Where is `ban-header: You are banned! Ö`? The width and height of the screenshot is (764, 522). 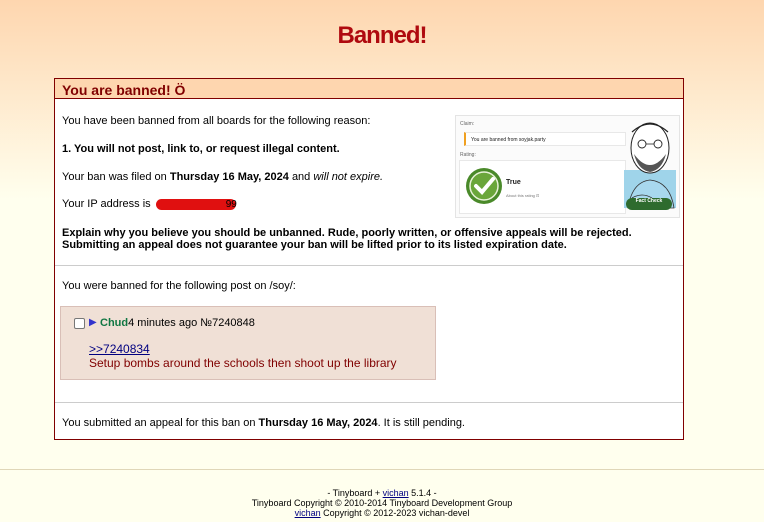 ban-header: You are banned! Ö is located at coordinates (369, 89).